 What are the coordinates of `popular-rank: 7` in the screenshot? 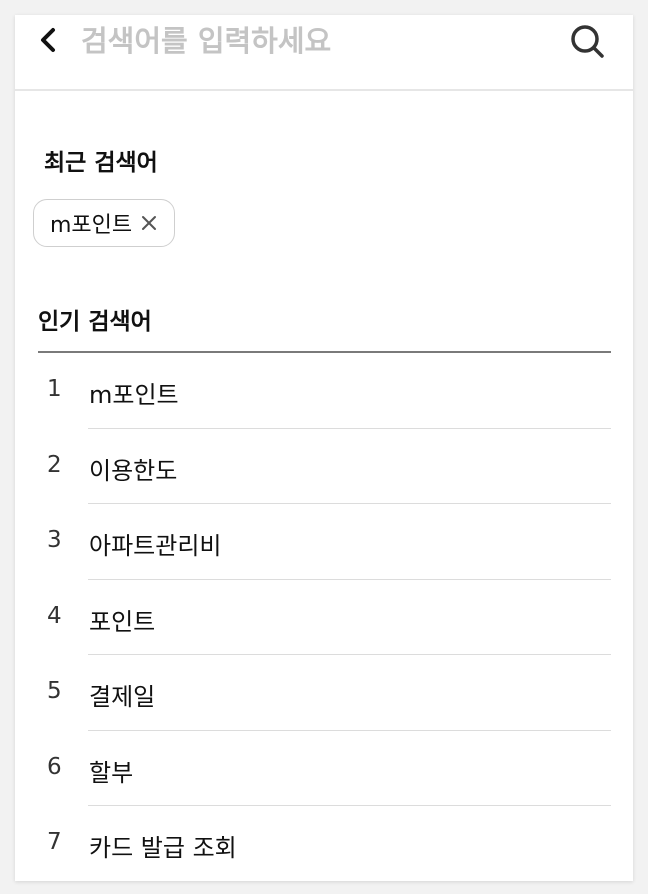 It's located at (54, 842).